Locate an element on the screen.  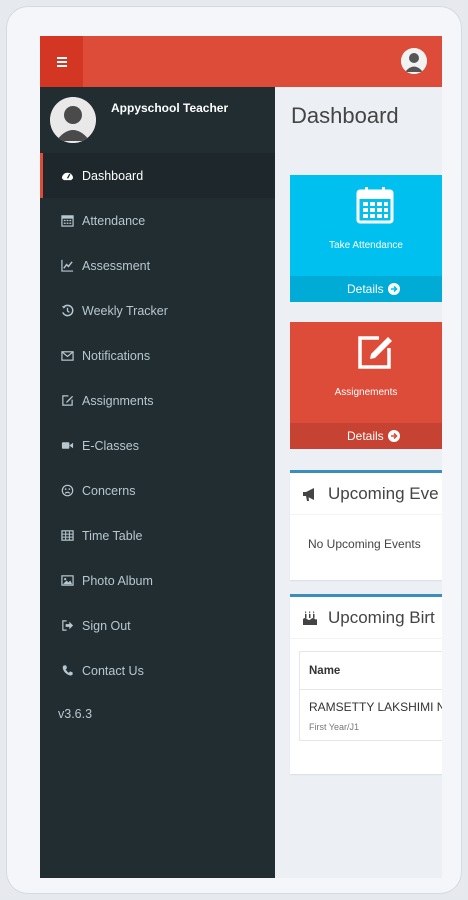
box-header: Upcoming Eve is located at coordinates (366, 494).